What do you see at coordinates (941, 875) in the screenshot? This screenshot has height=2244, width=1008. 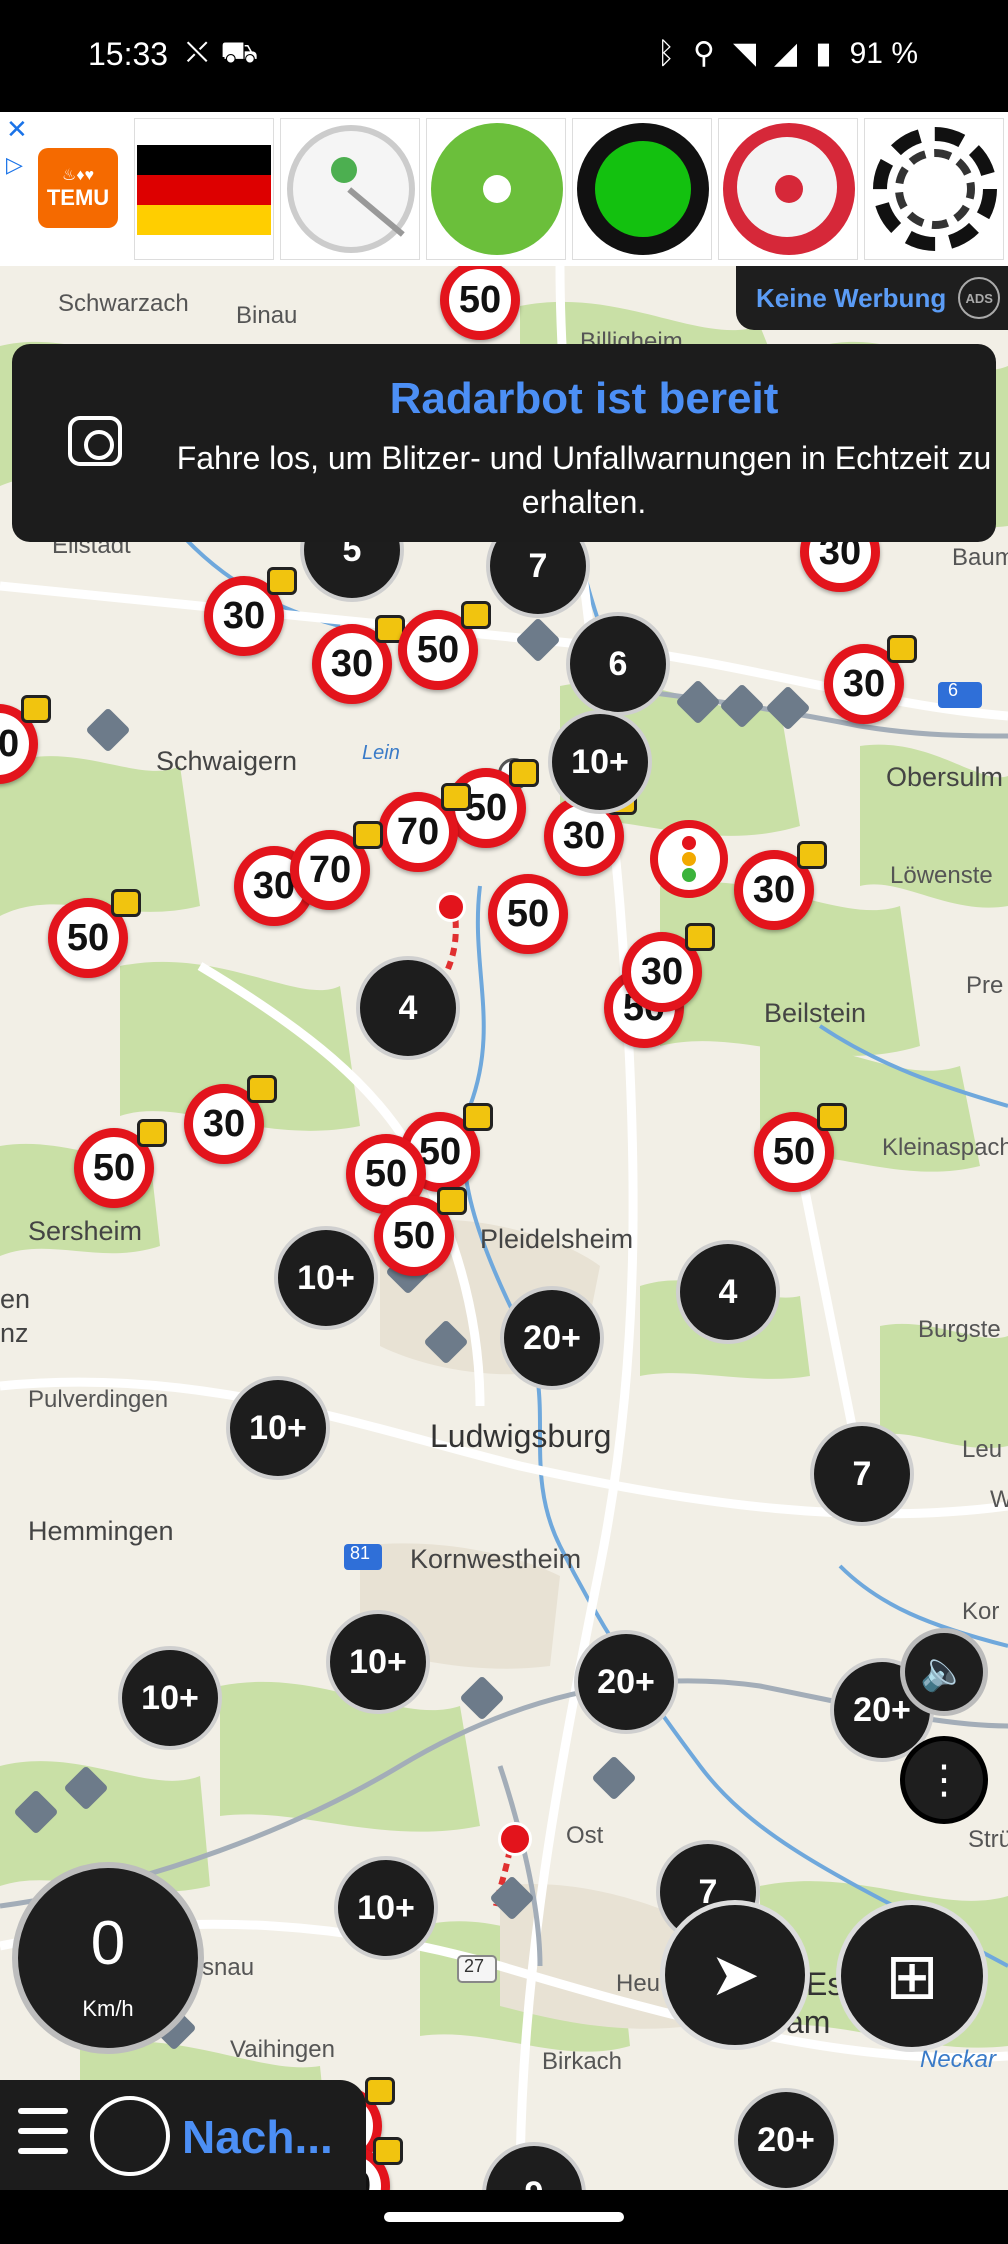 I see `place-label: Löwenste` at bounding box center [941, 875].